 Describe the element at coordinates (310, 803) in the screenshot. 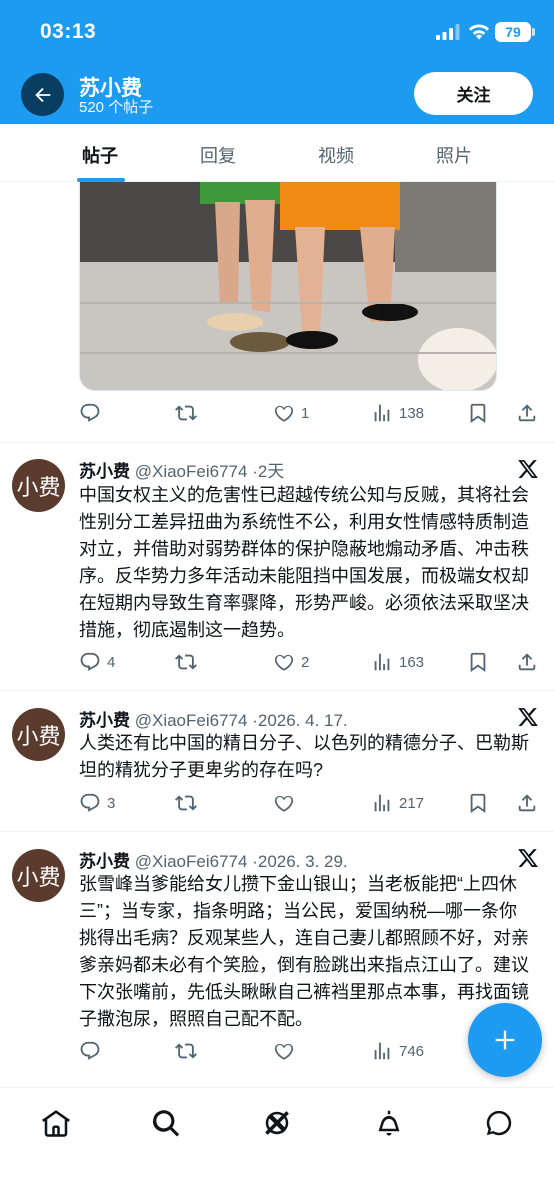

I see `post-actions: 3 217` at that location.